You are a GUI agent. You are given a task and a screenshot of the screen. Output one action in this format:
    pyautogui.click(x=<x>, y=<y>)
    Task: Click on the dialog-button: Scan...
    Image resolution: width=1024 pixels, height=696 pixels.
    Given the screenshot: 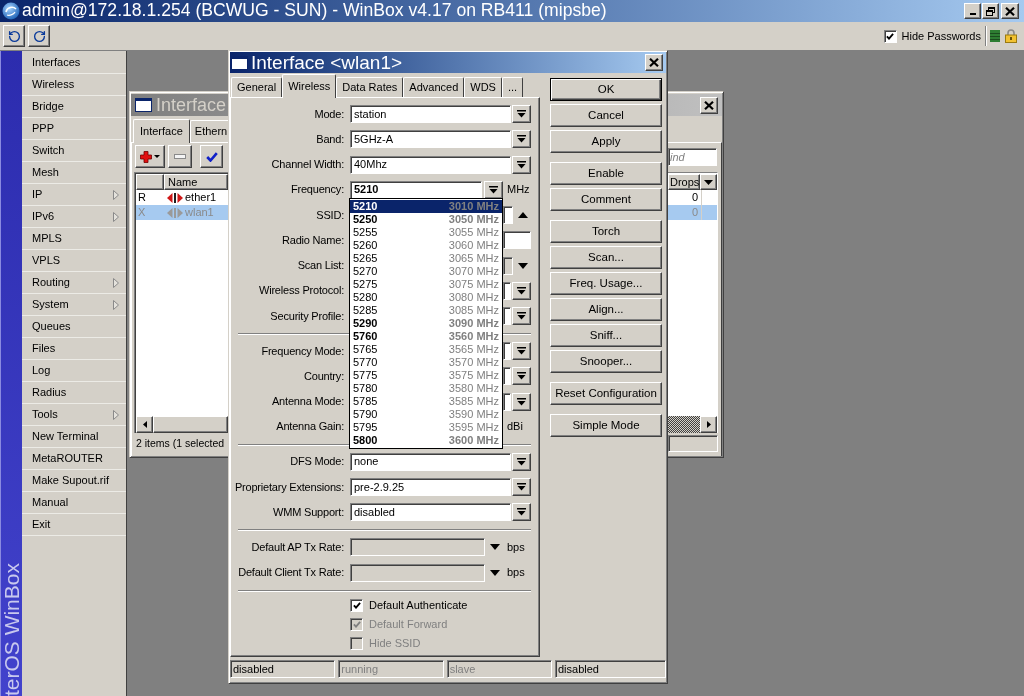 What is the action you would take?
    pyautogui.click(x=606, y=257)
    